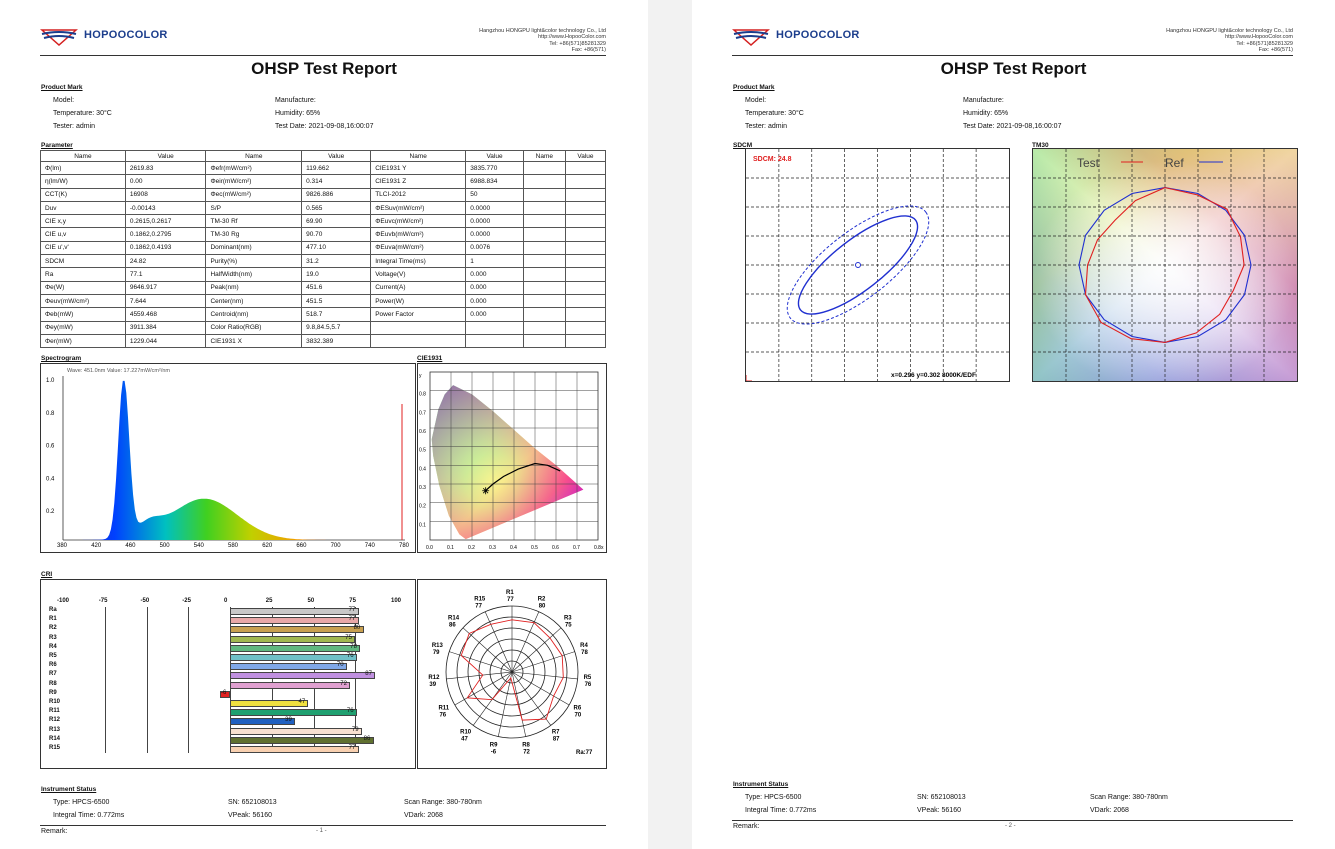 Image resolution: width=1335 pixels, height=849 pixels. Describe the element at coordinates (986, 113) in the screenshot. I see `humidity-field: Humidity: 65%` at that location.